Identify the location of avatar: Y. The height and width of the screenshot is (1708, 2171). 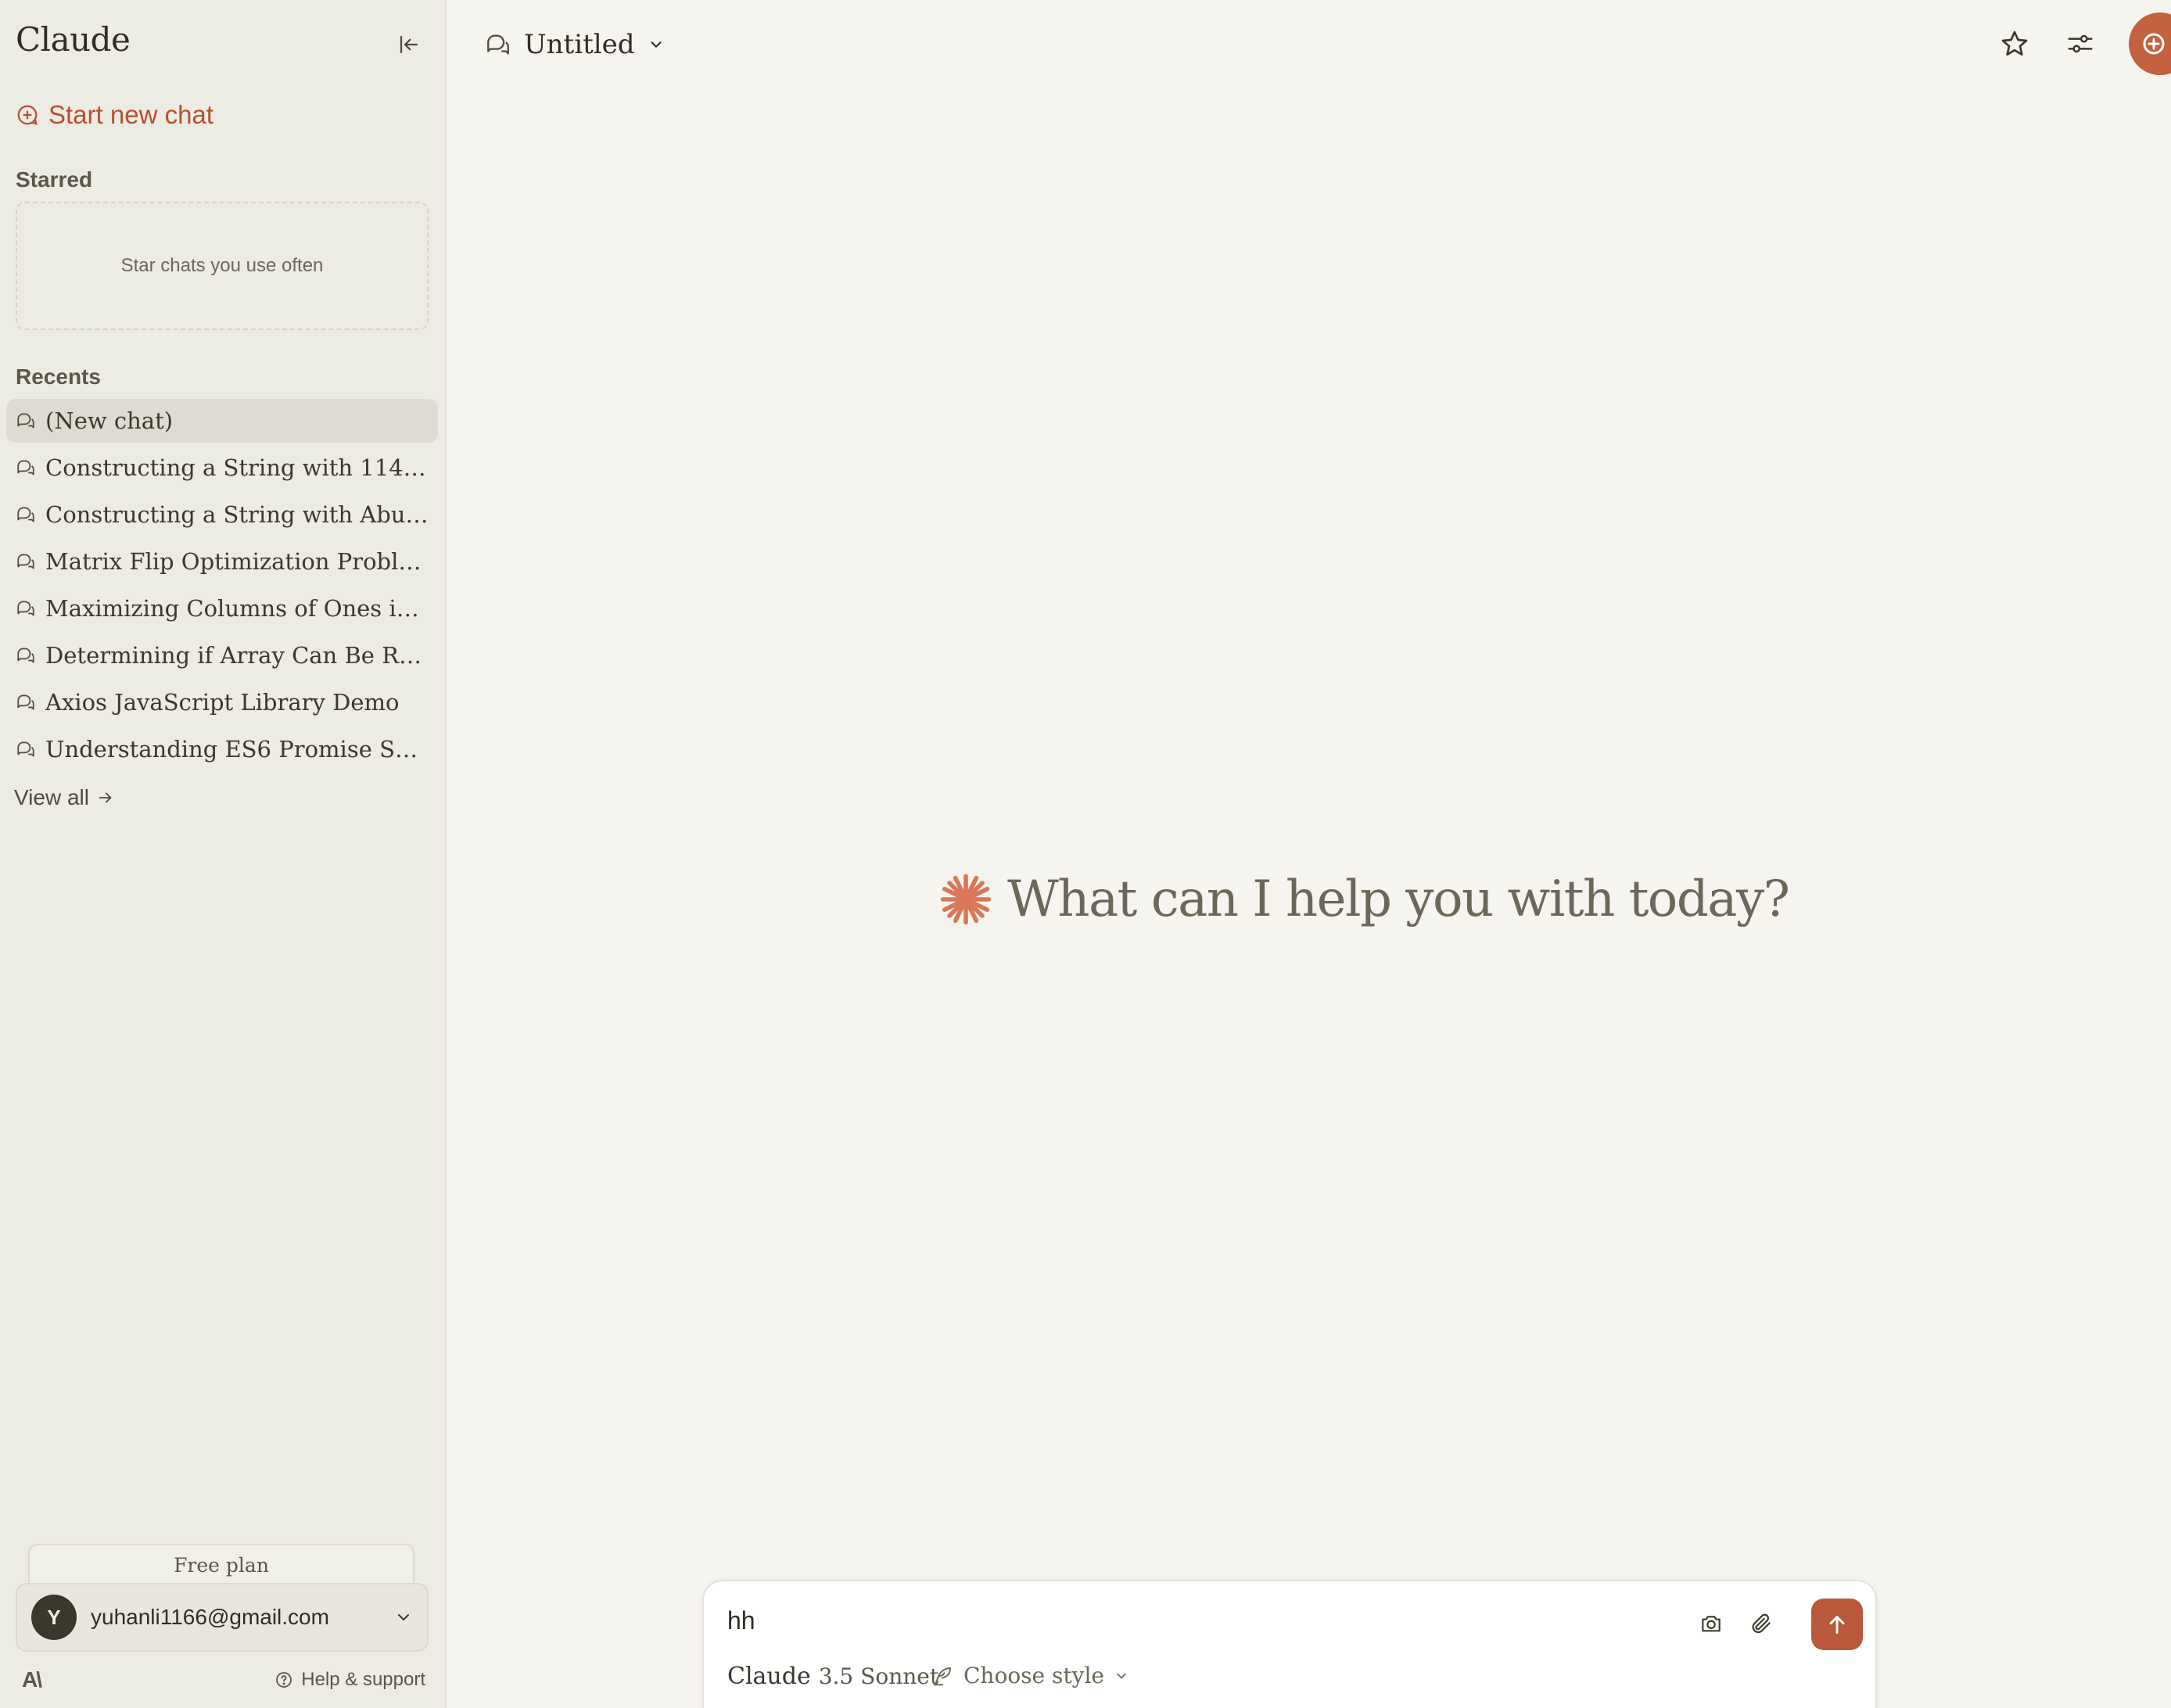
(54, 1618).